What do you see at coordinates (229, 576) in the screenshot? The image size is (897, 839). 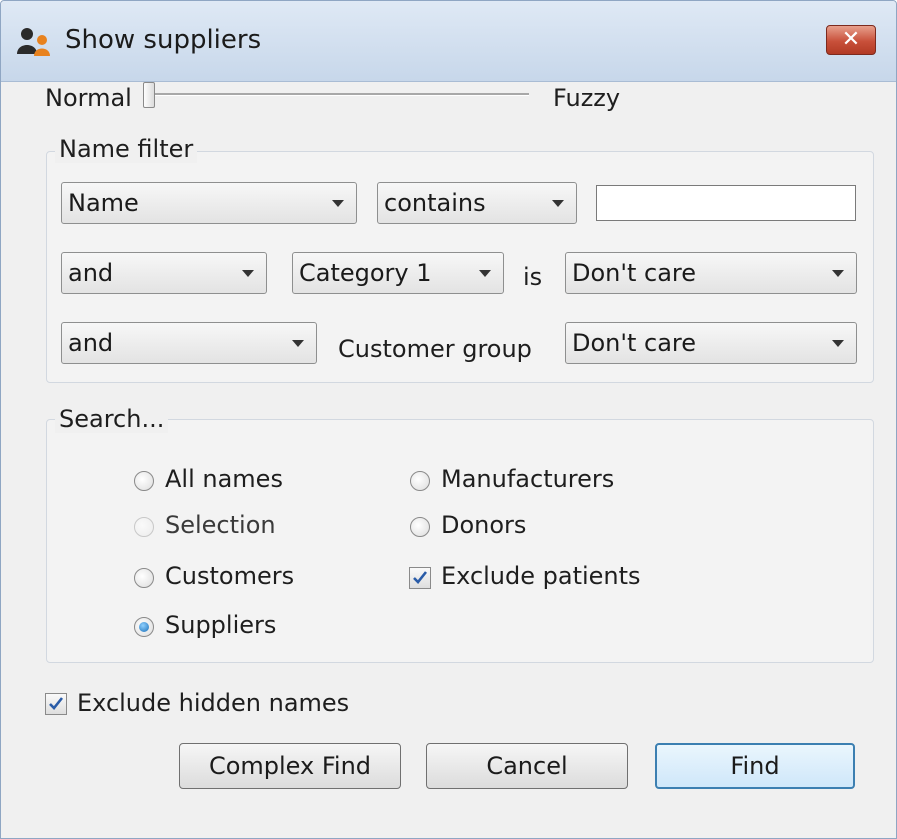 I see `radio-customers-label: Customers` at bounding box center [229, 576].